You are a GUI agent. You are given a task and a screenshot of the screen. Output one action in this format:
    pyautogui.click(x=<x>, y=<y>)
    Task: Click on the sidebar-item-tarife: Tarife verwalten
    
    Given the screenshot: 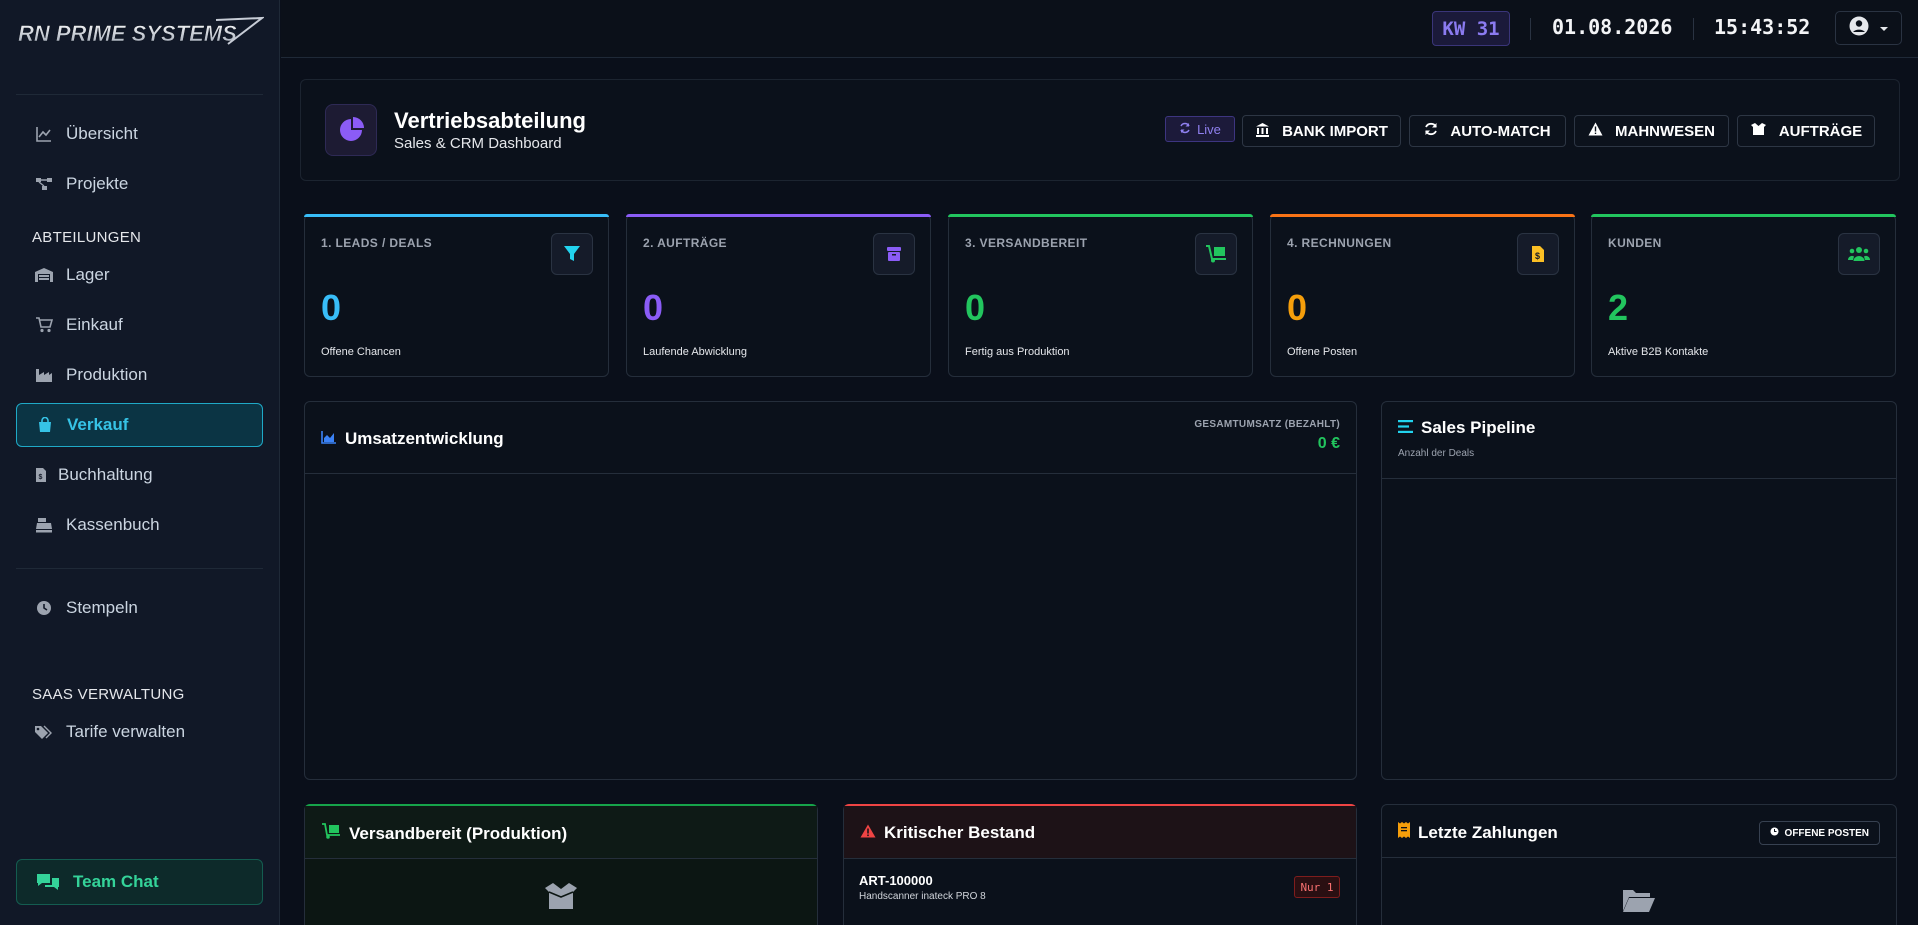 What is the action you would take?
    pyautogui.click(x=139, y=732)
    